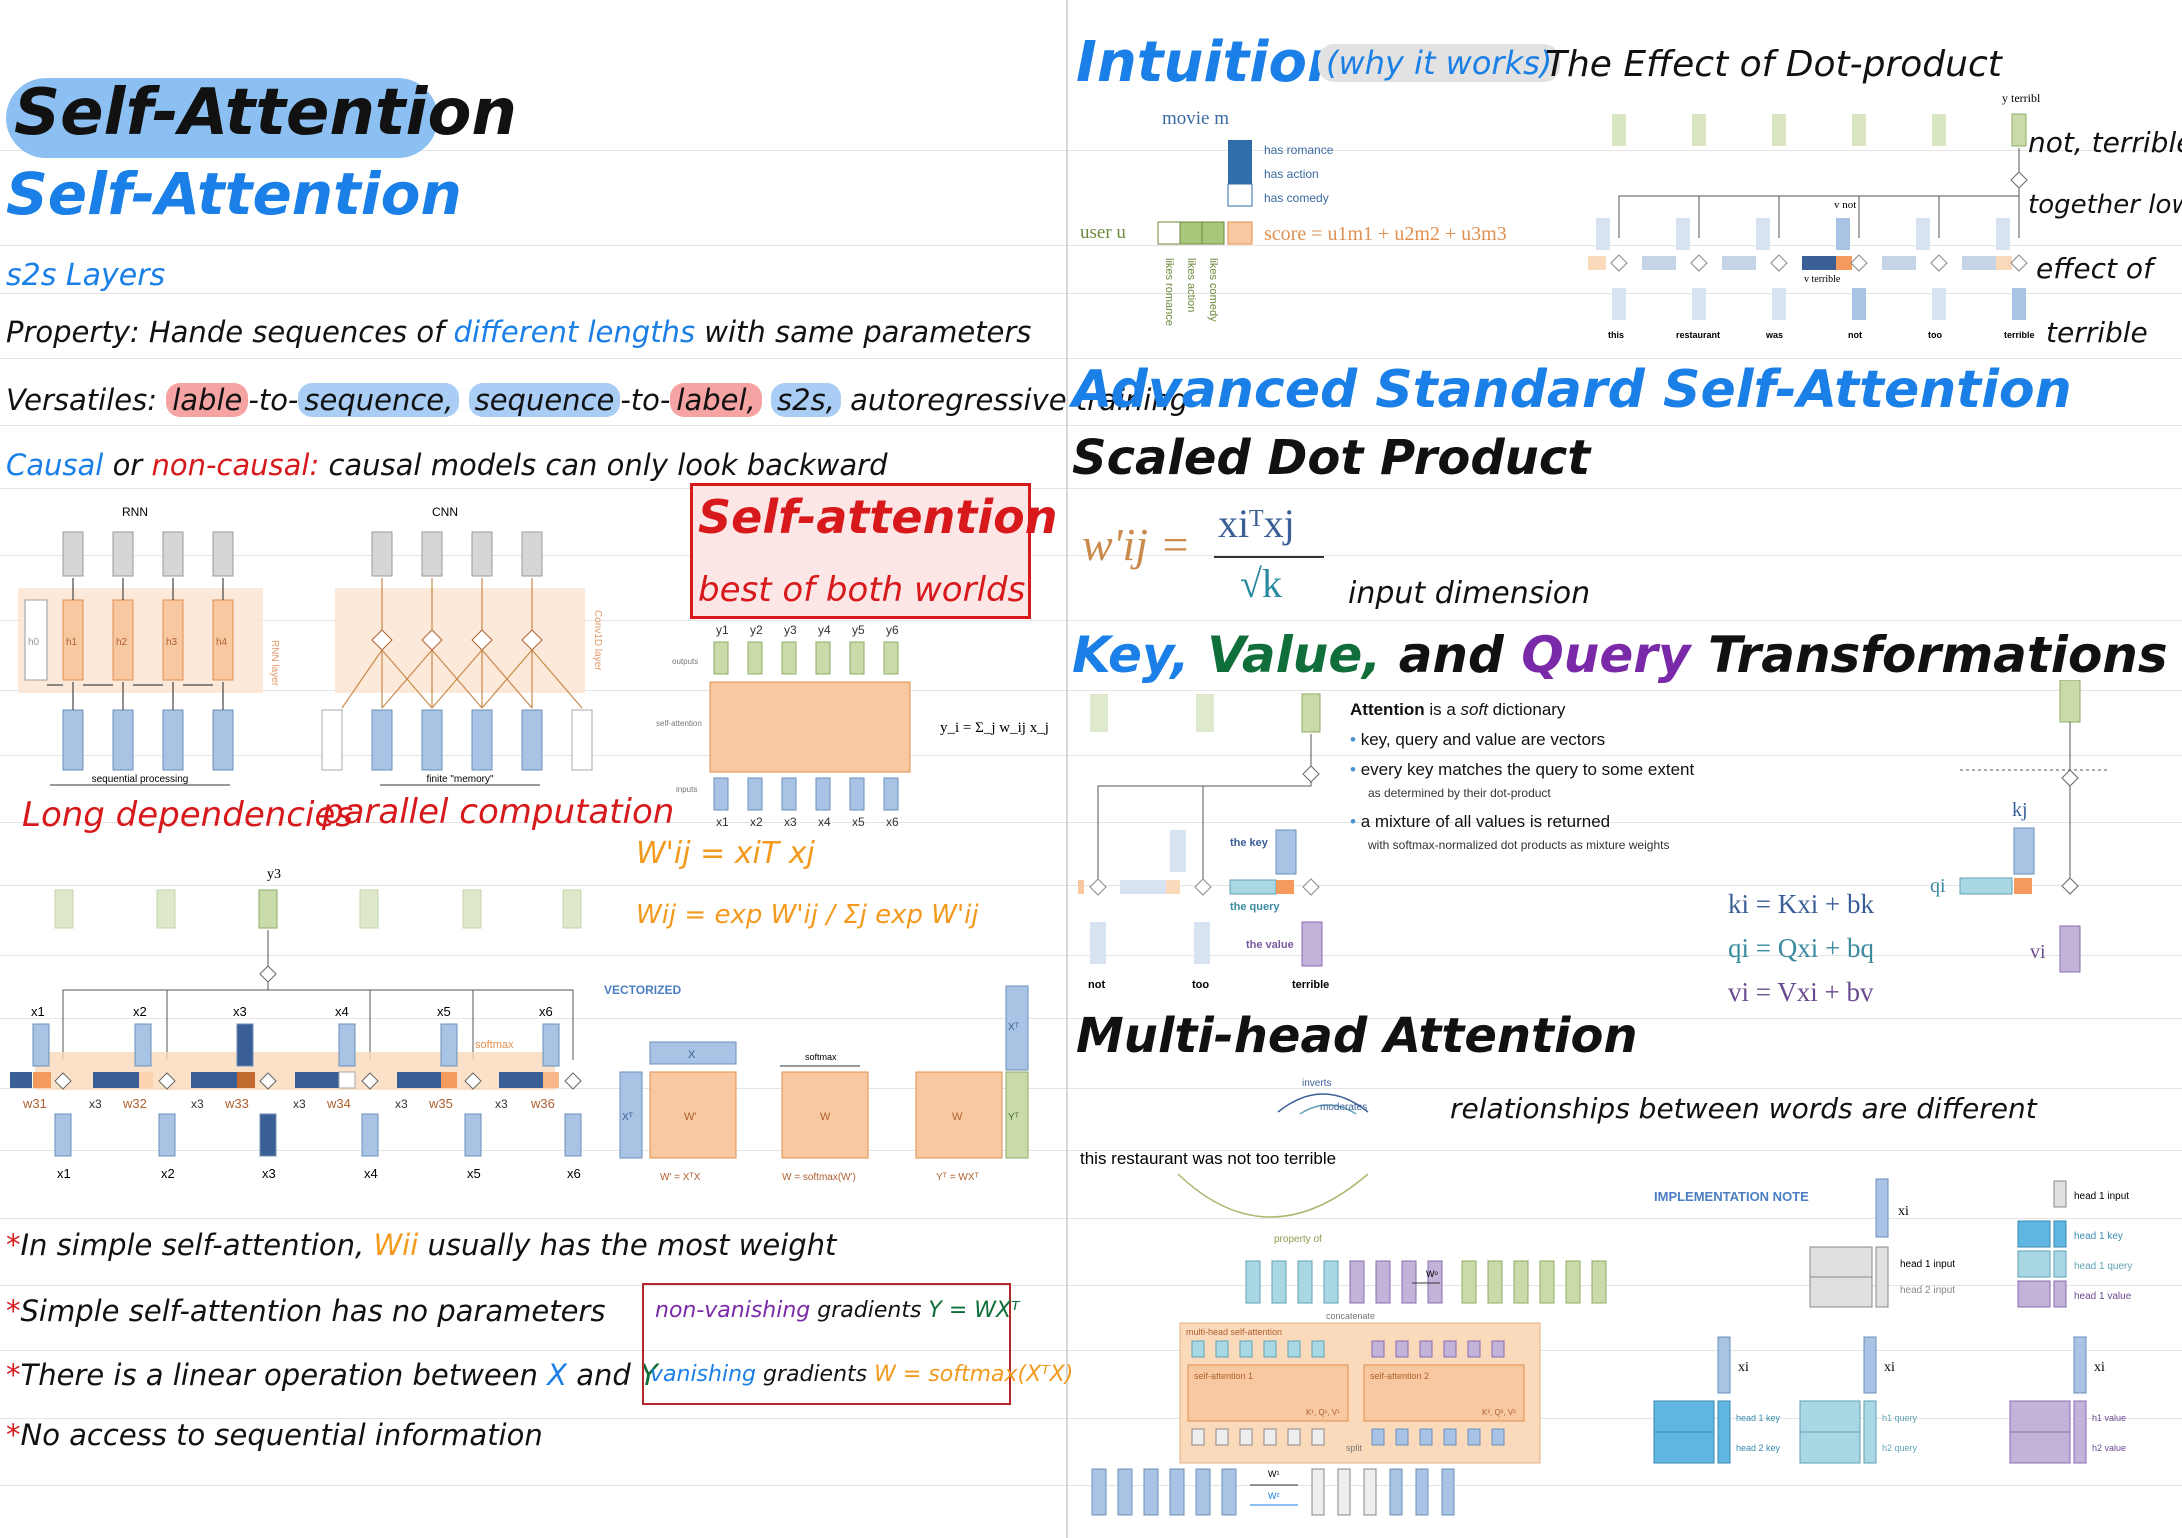 Image resolution: width=2182 pixels, height=1538 pixels. I want to click on w1-label: W¹, so click(1274, 1474).